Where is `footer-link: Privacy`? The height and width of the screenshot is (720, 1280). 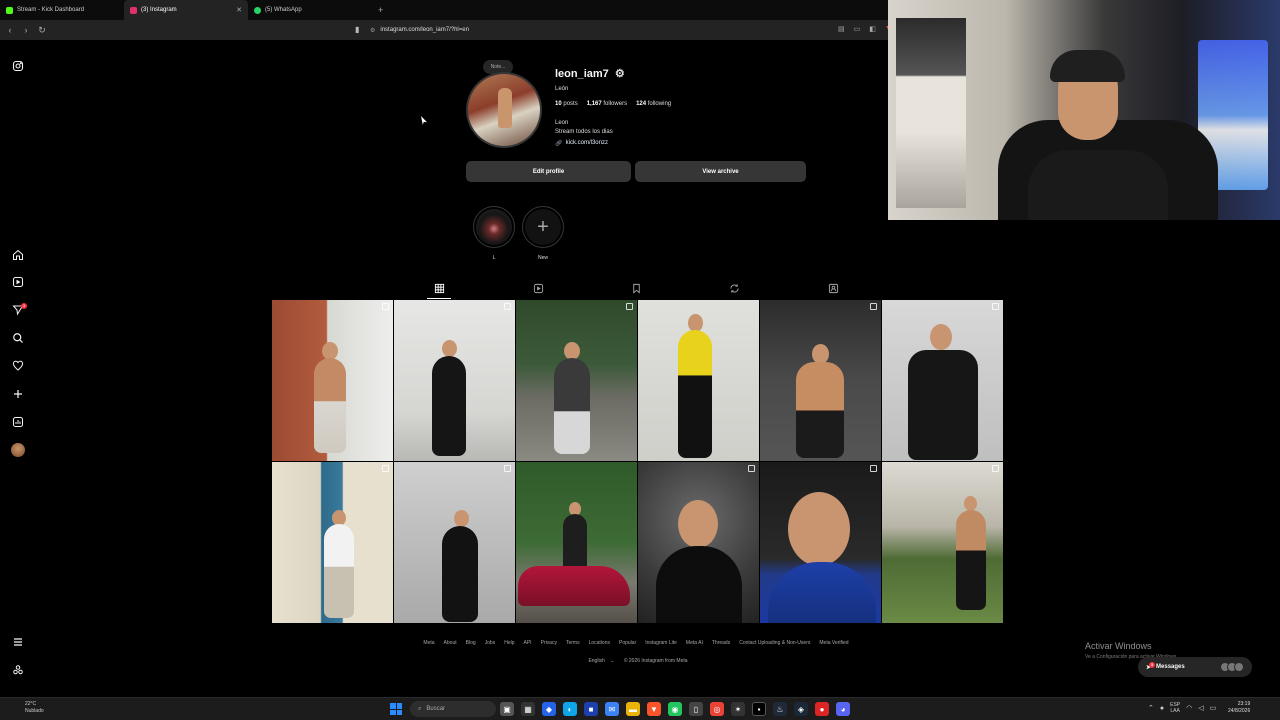
footer-link: Privacy is located at coordinates (549, 643).